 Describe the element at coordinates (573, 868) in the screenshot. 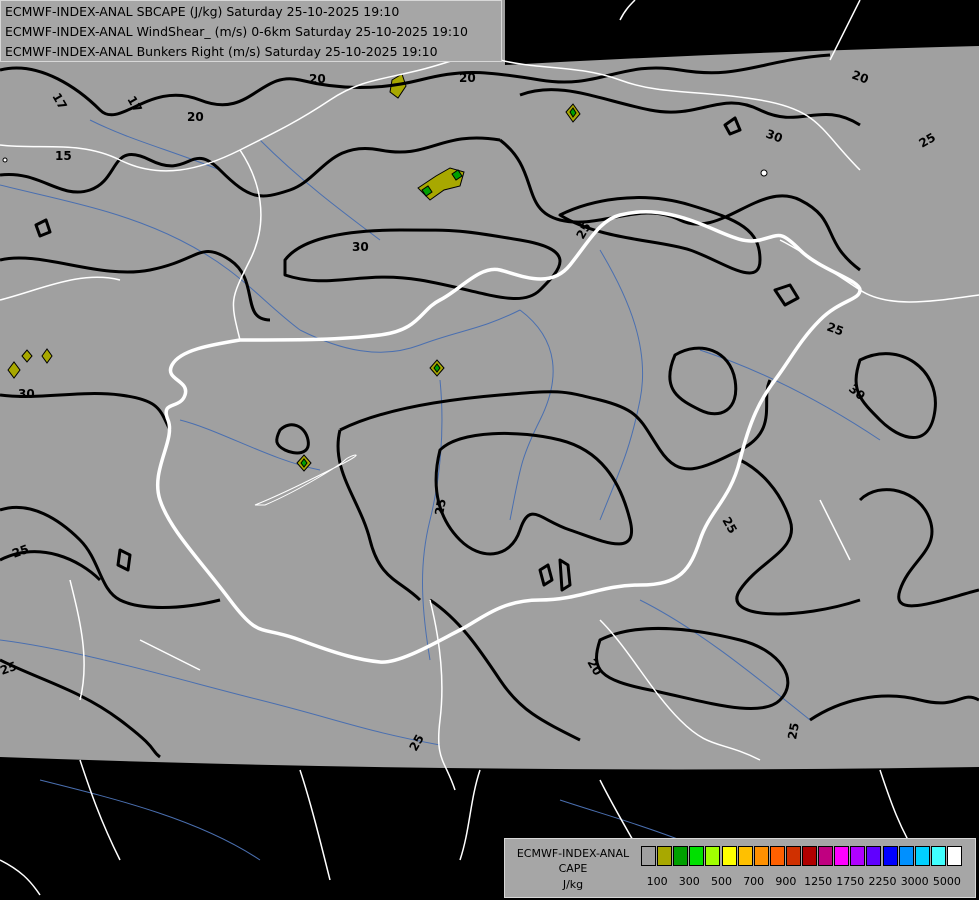

I see `legend-title-variable: CAPE` at that location.